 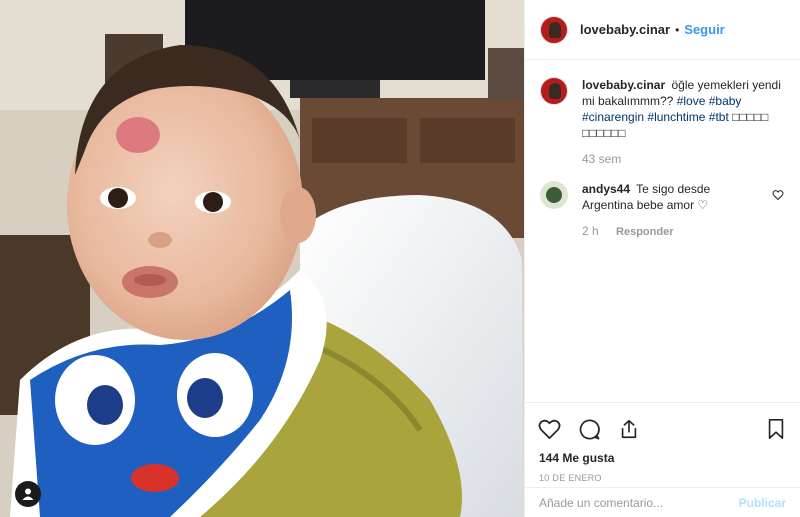 I want to click on comment-meta: 2 h Responder, so click(x=669, y=231).